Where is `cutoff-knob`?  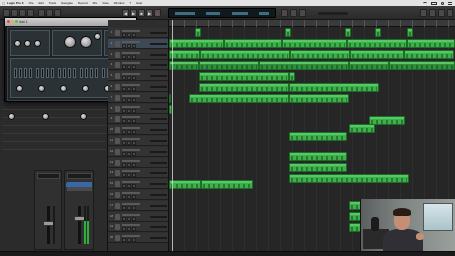
cutoff-knob is located at coordinates (70, 42).